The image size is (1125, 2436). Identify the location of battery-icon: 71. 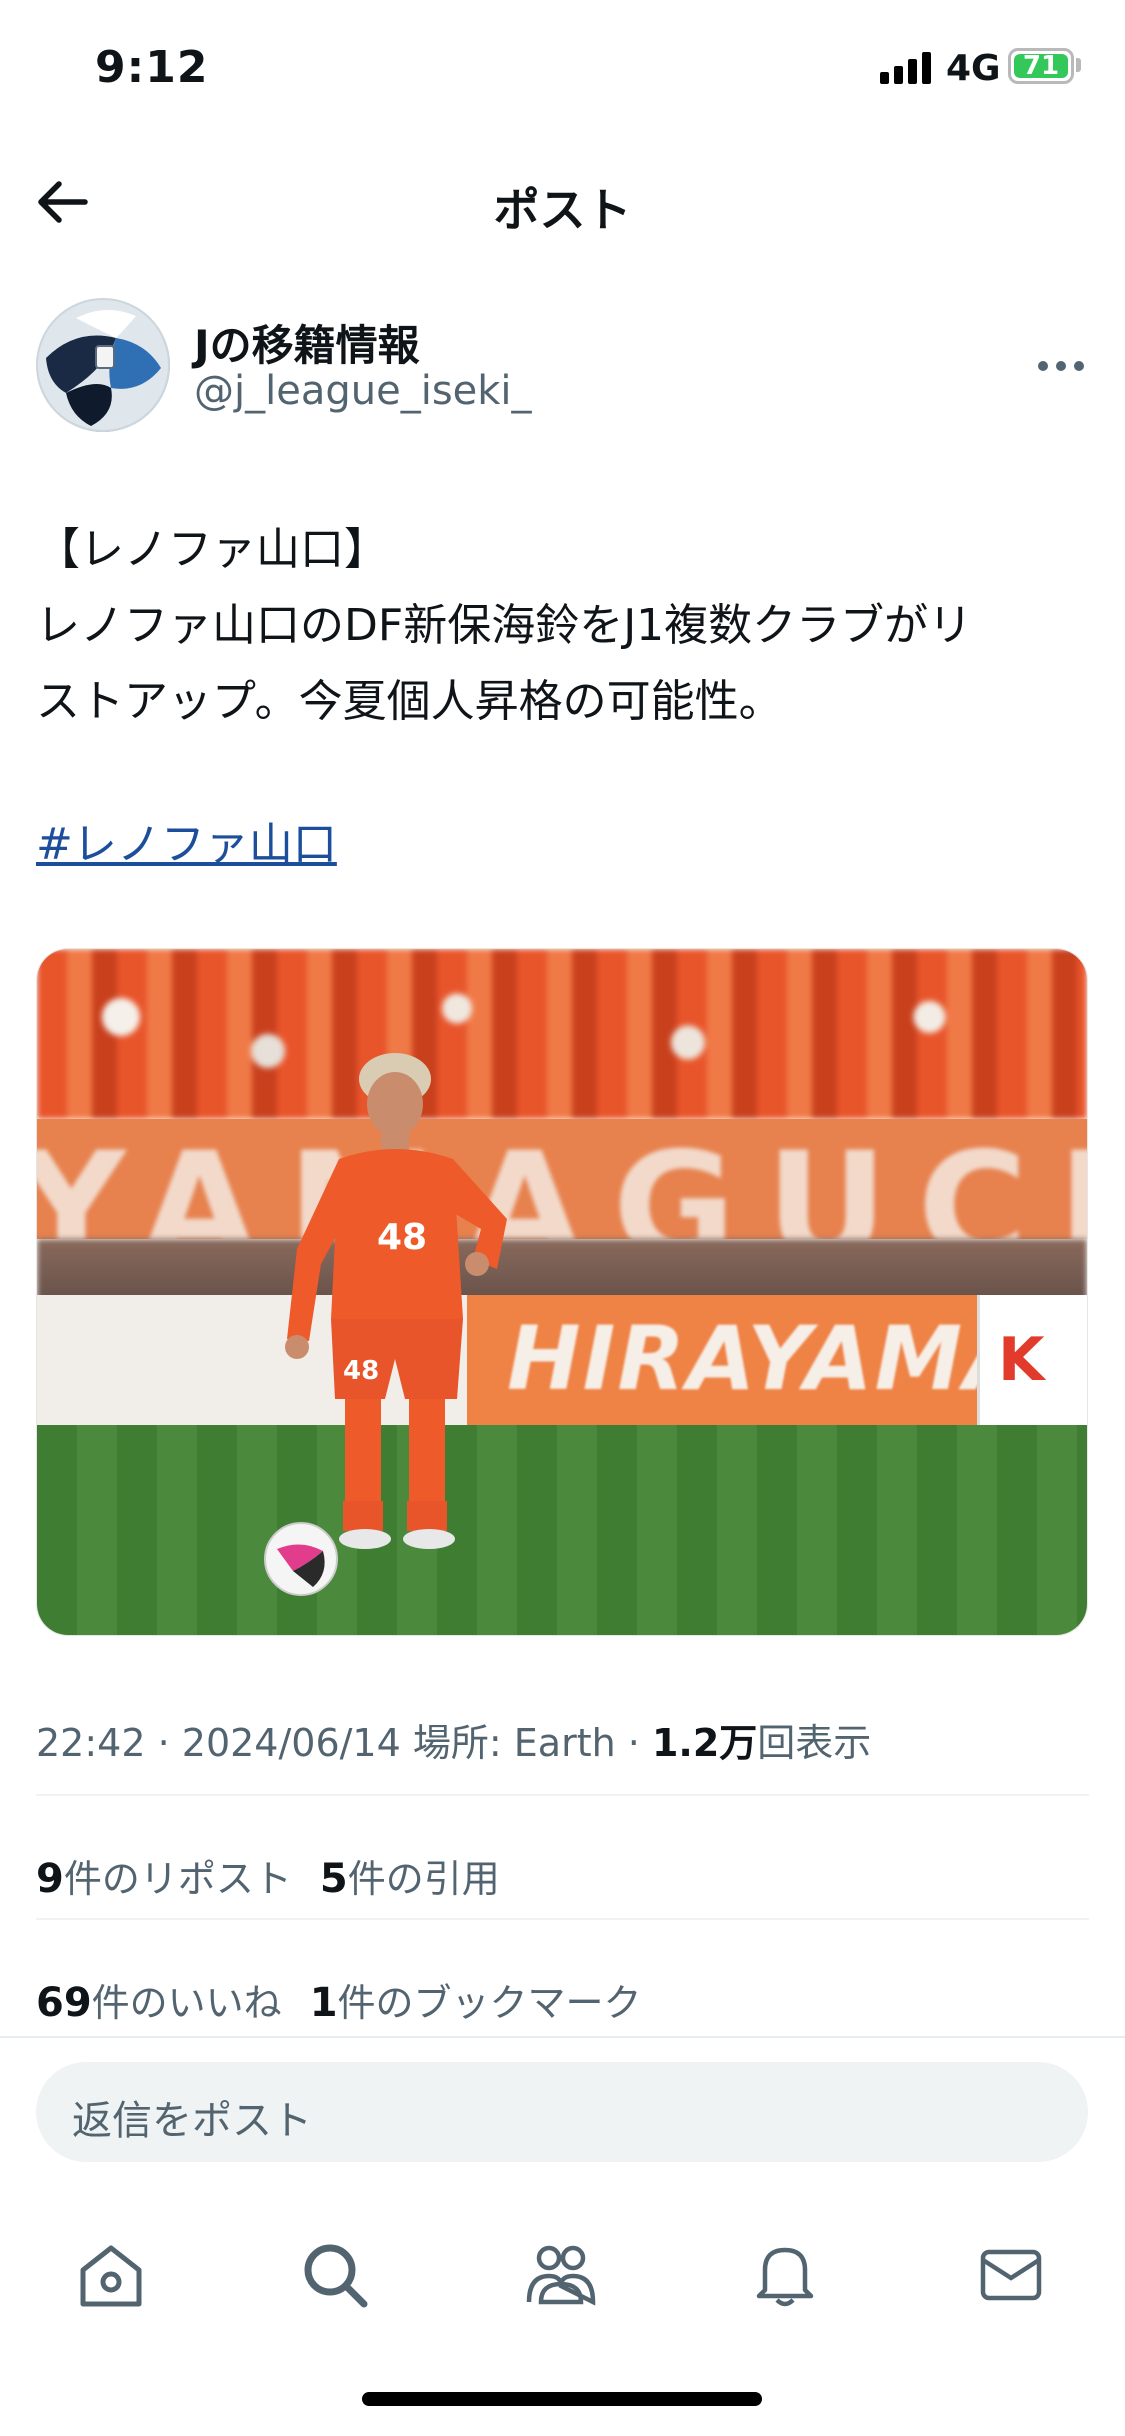
(1041, 66).